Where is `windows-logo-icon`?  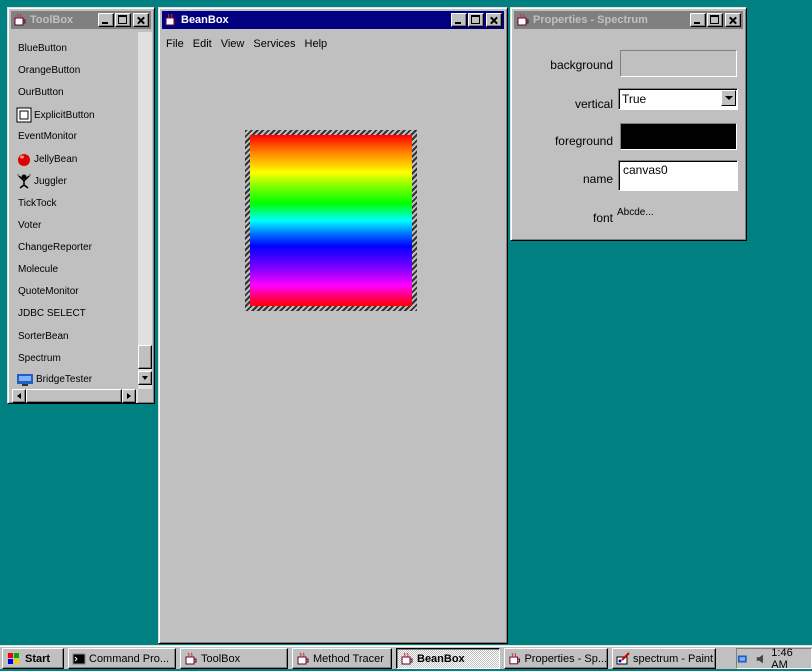
windows-logo-icon is located at coordinates (13, 658).